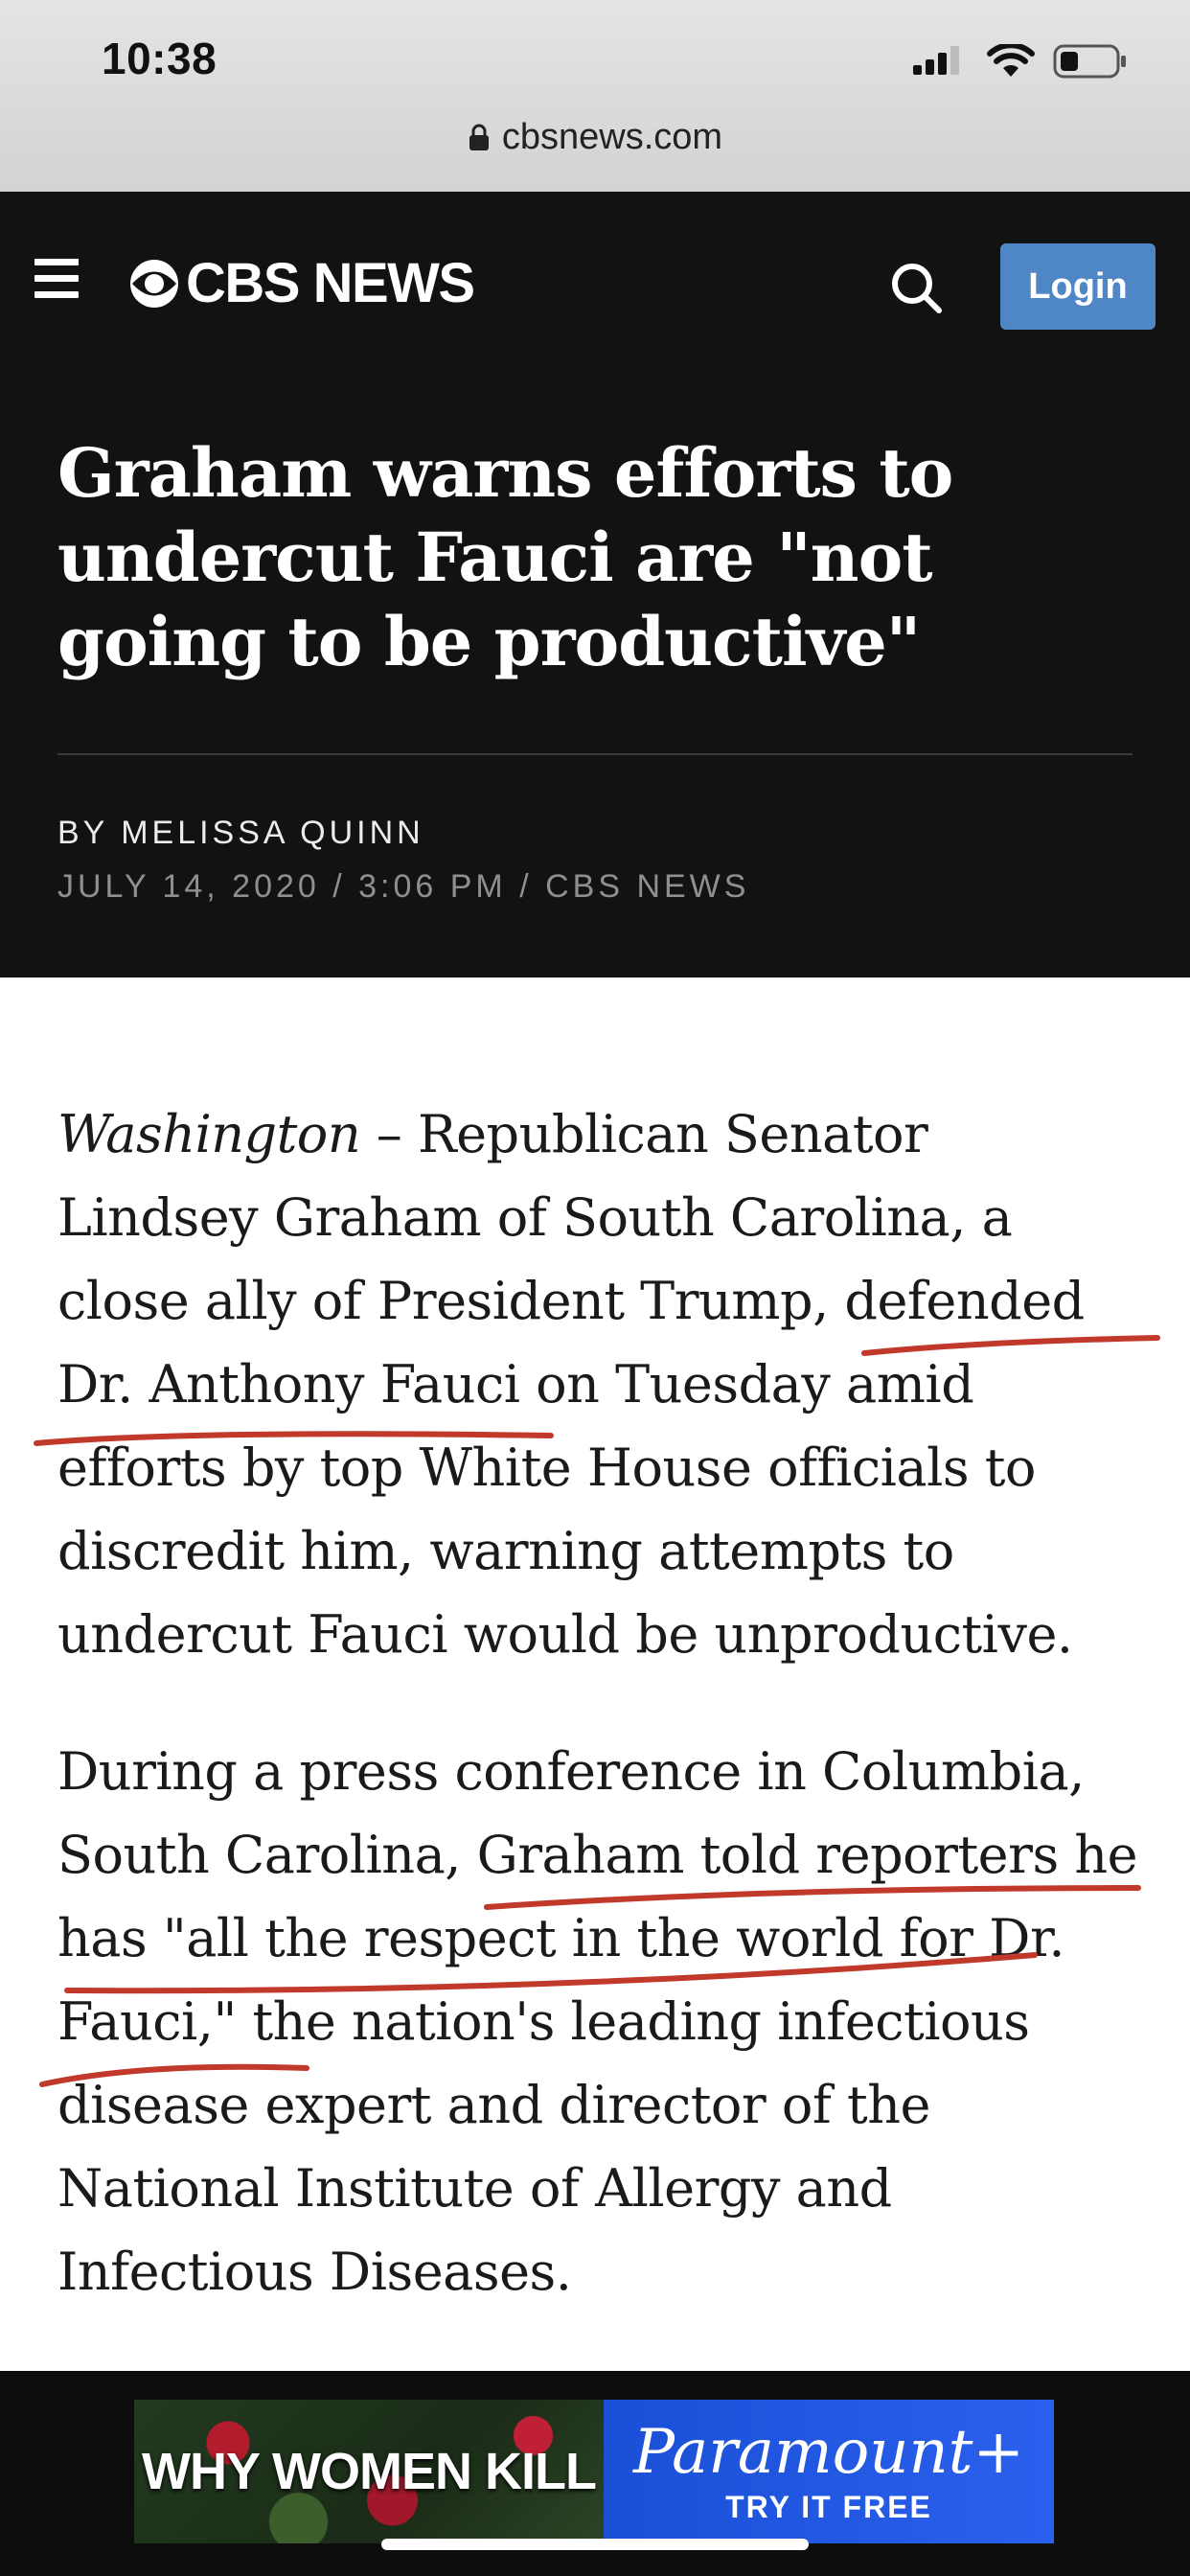 The width and height of the screenshot is (1190, 2576). Describe the element at coordinates (57, 279) in the screenshot. I see `hamburger-menu-icon` at that location.